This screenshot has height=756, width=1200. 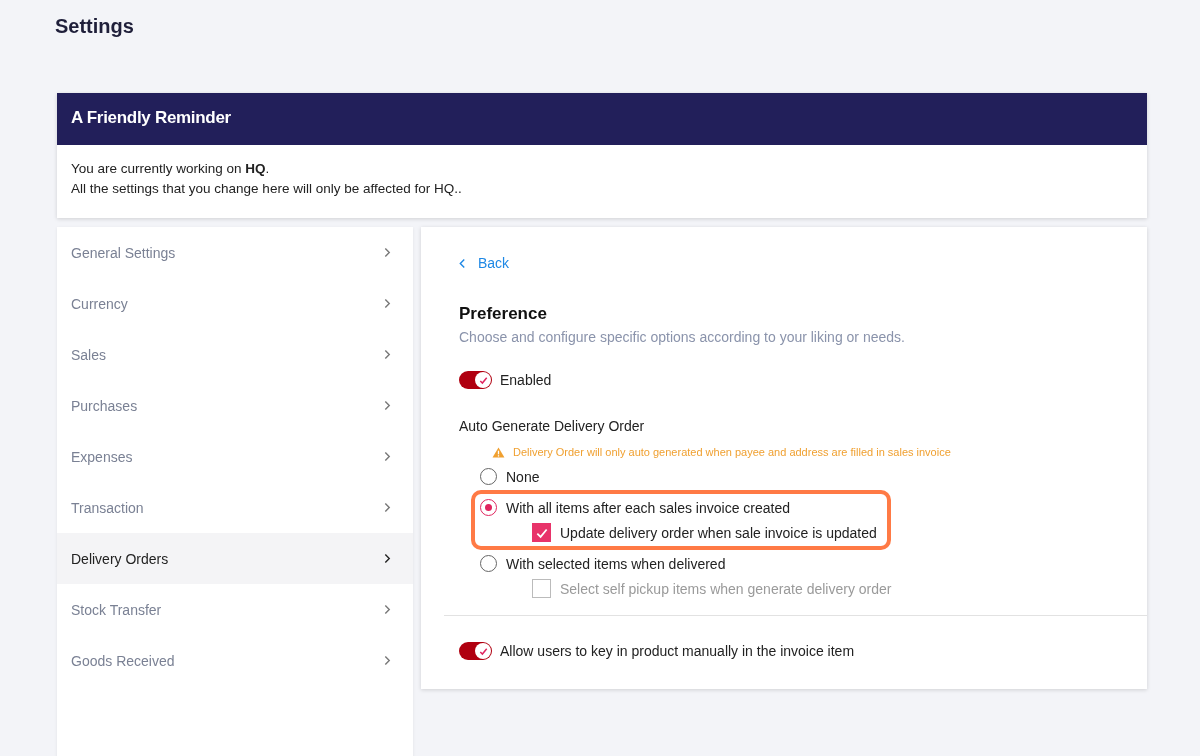 What do you see at coordinates (267, 189) in the screenshot?
I see `reminder-text: All the settings that you change here will only be affected for HQ..` at bounding box center [267, 189].